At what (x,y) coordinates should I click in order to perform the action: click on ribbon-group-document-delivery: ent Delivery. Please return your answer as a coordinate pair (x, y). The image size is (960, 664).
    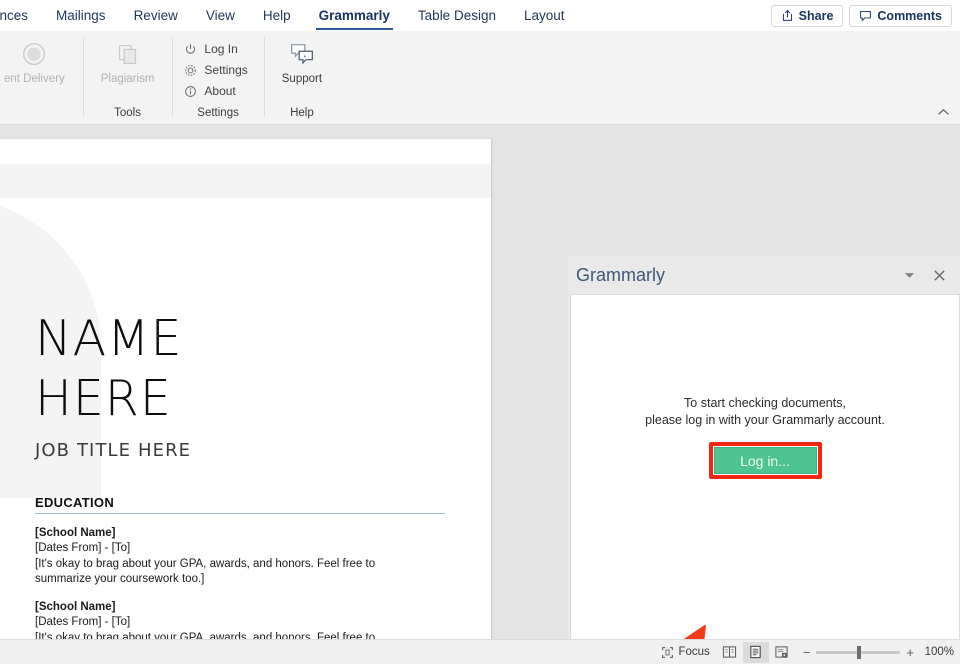
    Looking at the image, I should click on (41, 78).